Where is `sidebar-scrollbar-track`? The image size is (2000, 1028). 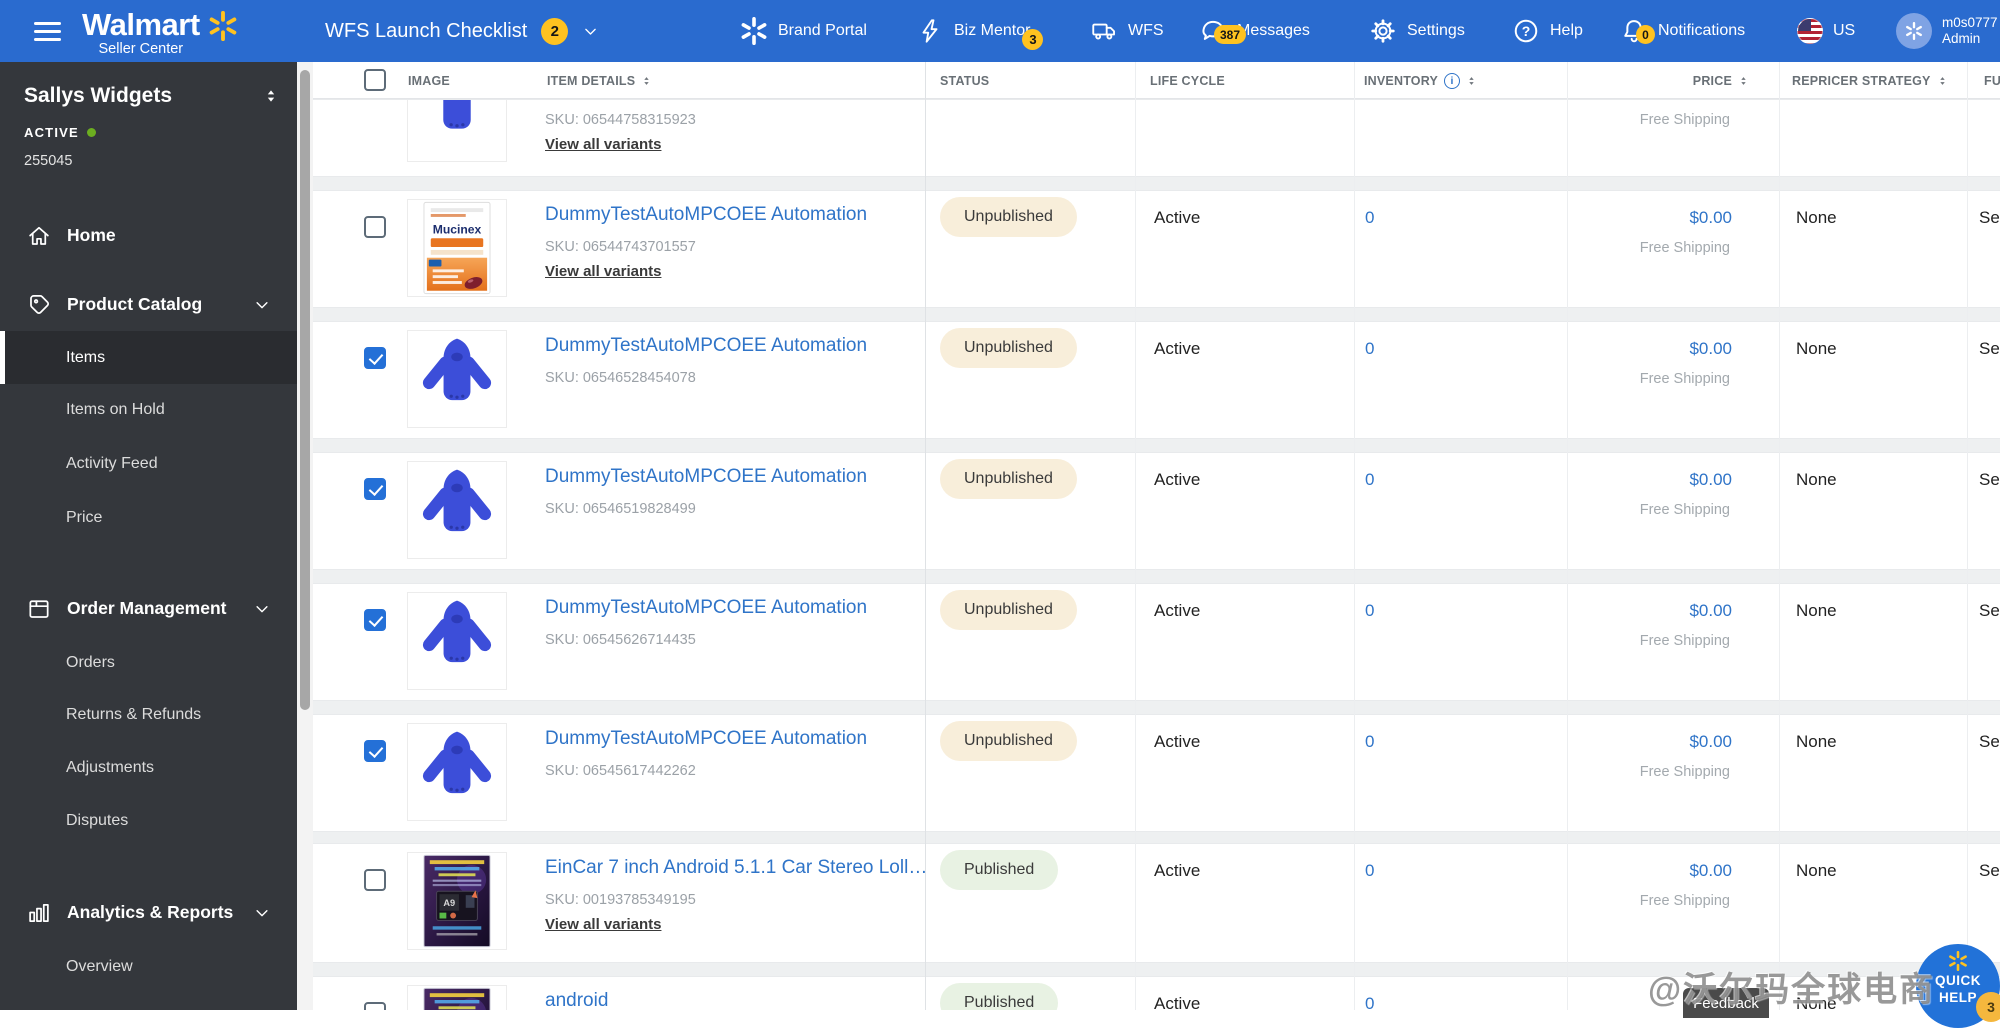 sidebar-scrollbar-track is located at coordinates (305, 536).